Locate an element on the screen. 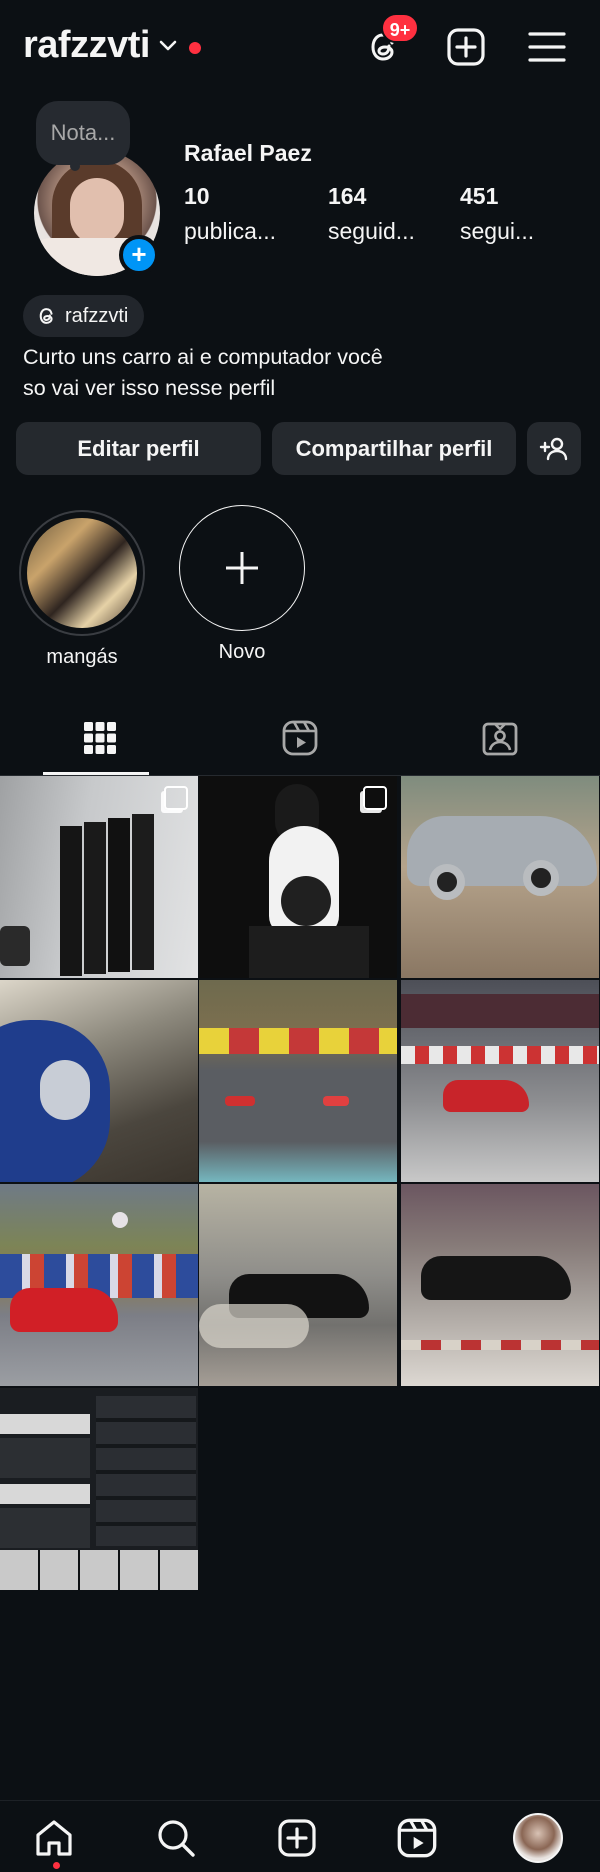 The height and width of the screenshot is (1872, 600). tagged-icon is located at coordinates (500, 739).